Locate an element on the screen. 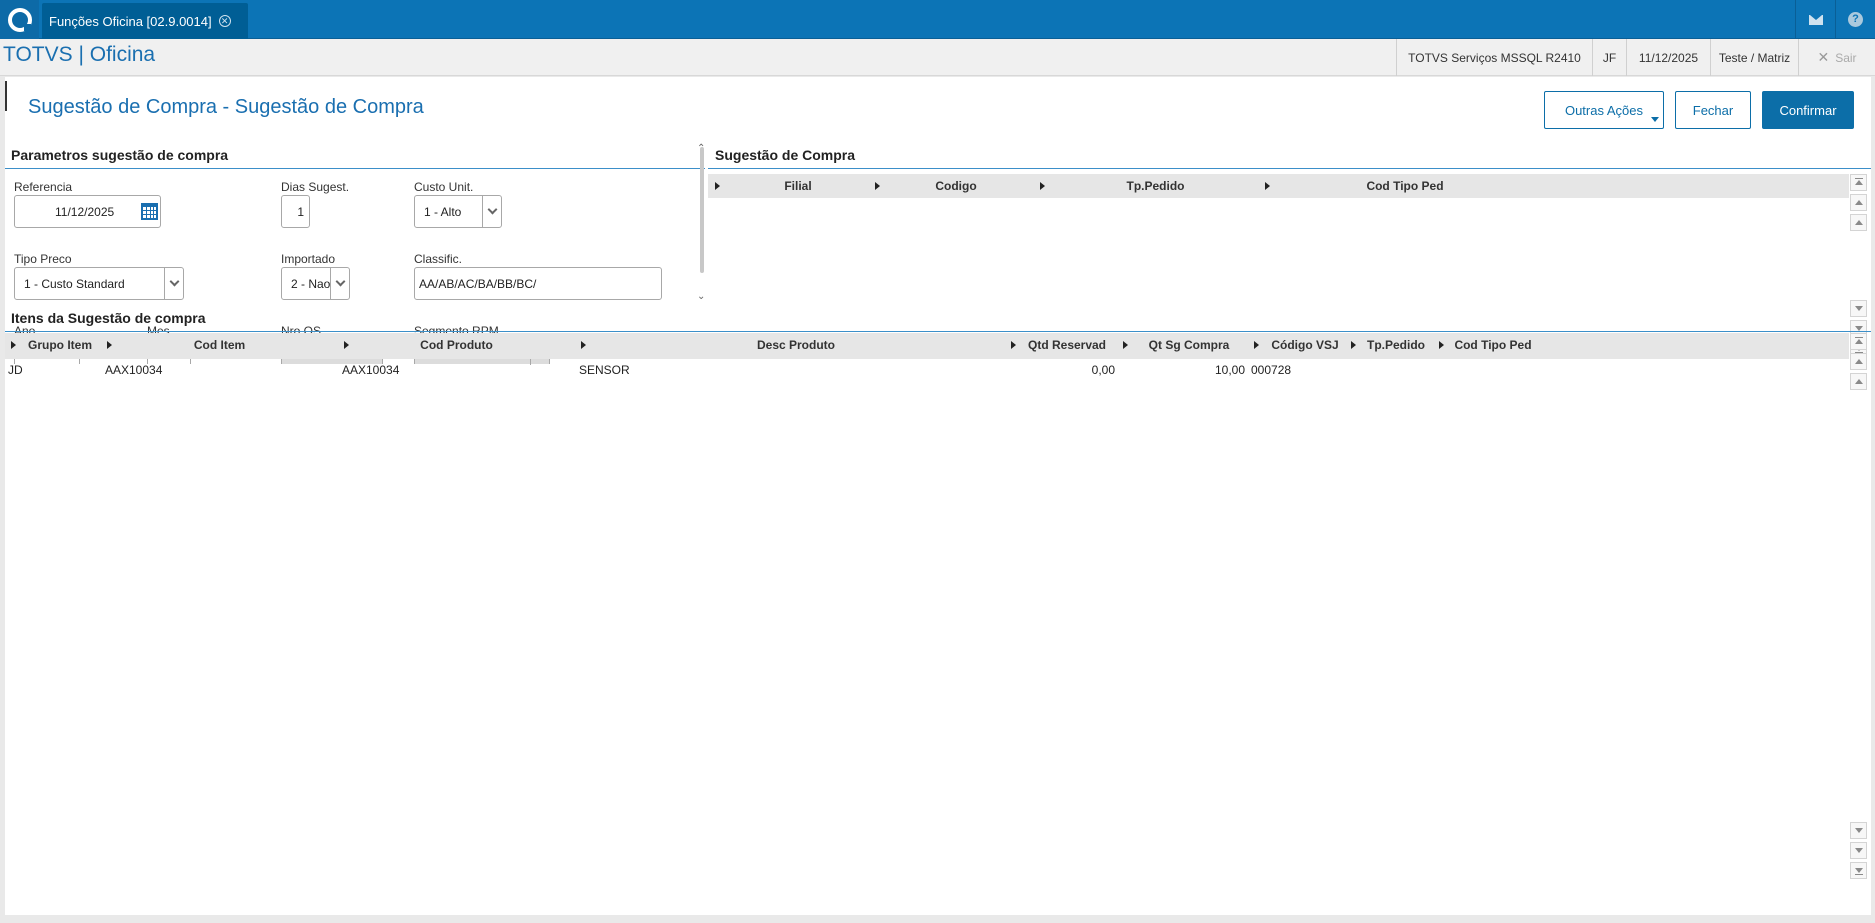 The width and height of the screenshot is (1875, 923). other-actions-label: Outras Ações is located at coordinates (1604, 110).